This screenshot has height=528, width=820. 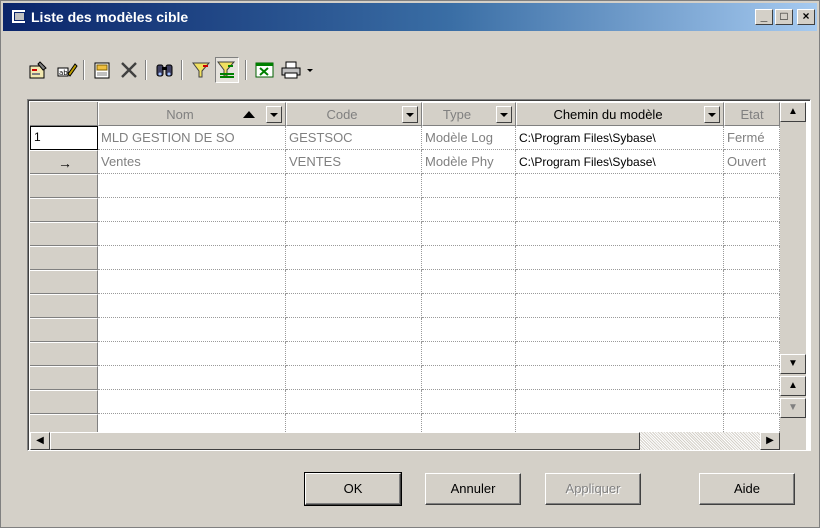 I want to click on column-header-nom: Nom, so click(x=192, y=114).